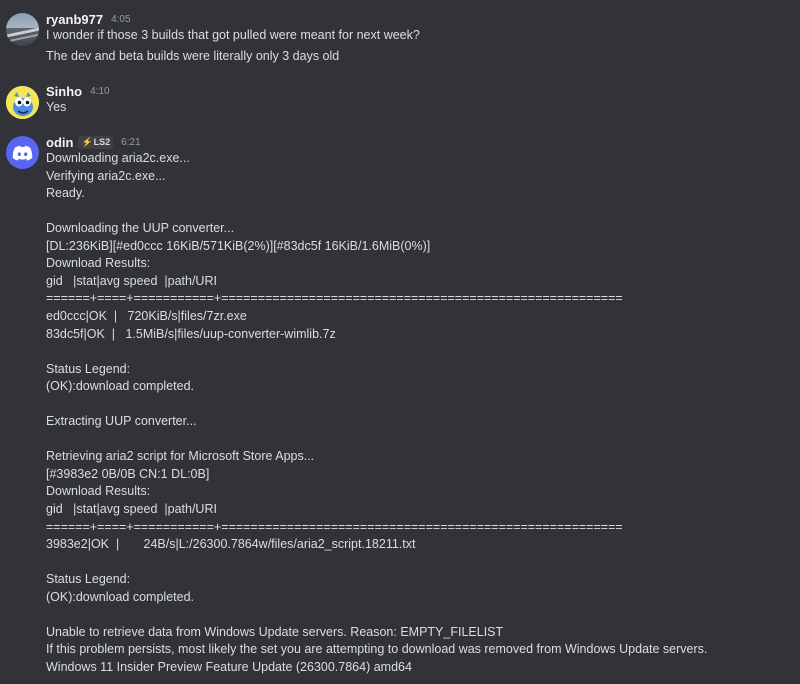 The height and width of the screenshot is (684, 800). I want to click on message-text-line: ed0ccc|OK | 720KiB/s|files/7zr.exe, so click(146, 315).